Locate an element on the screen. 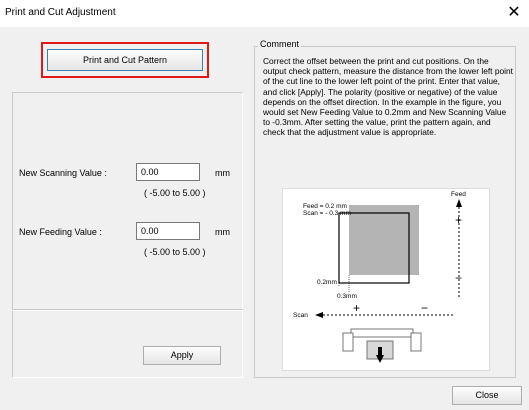 This screenshot has height=410, width=529. scan-note: Scan = - 0.3 mm is located at coordinates (327, 213).